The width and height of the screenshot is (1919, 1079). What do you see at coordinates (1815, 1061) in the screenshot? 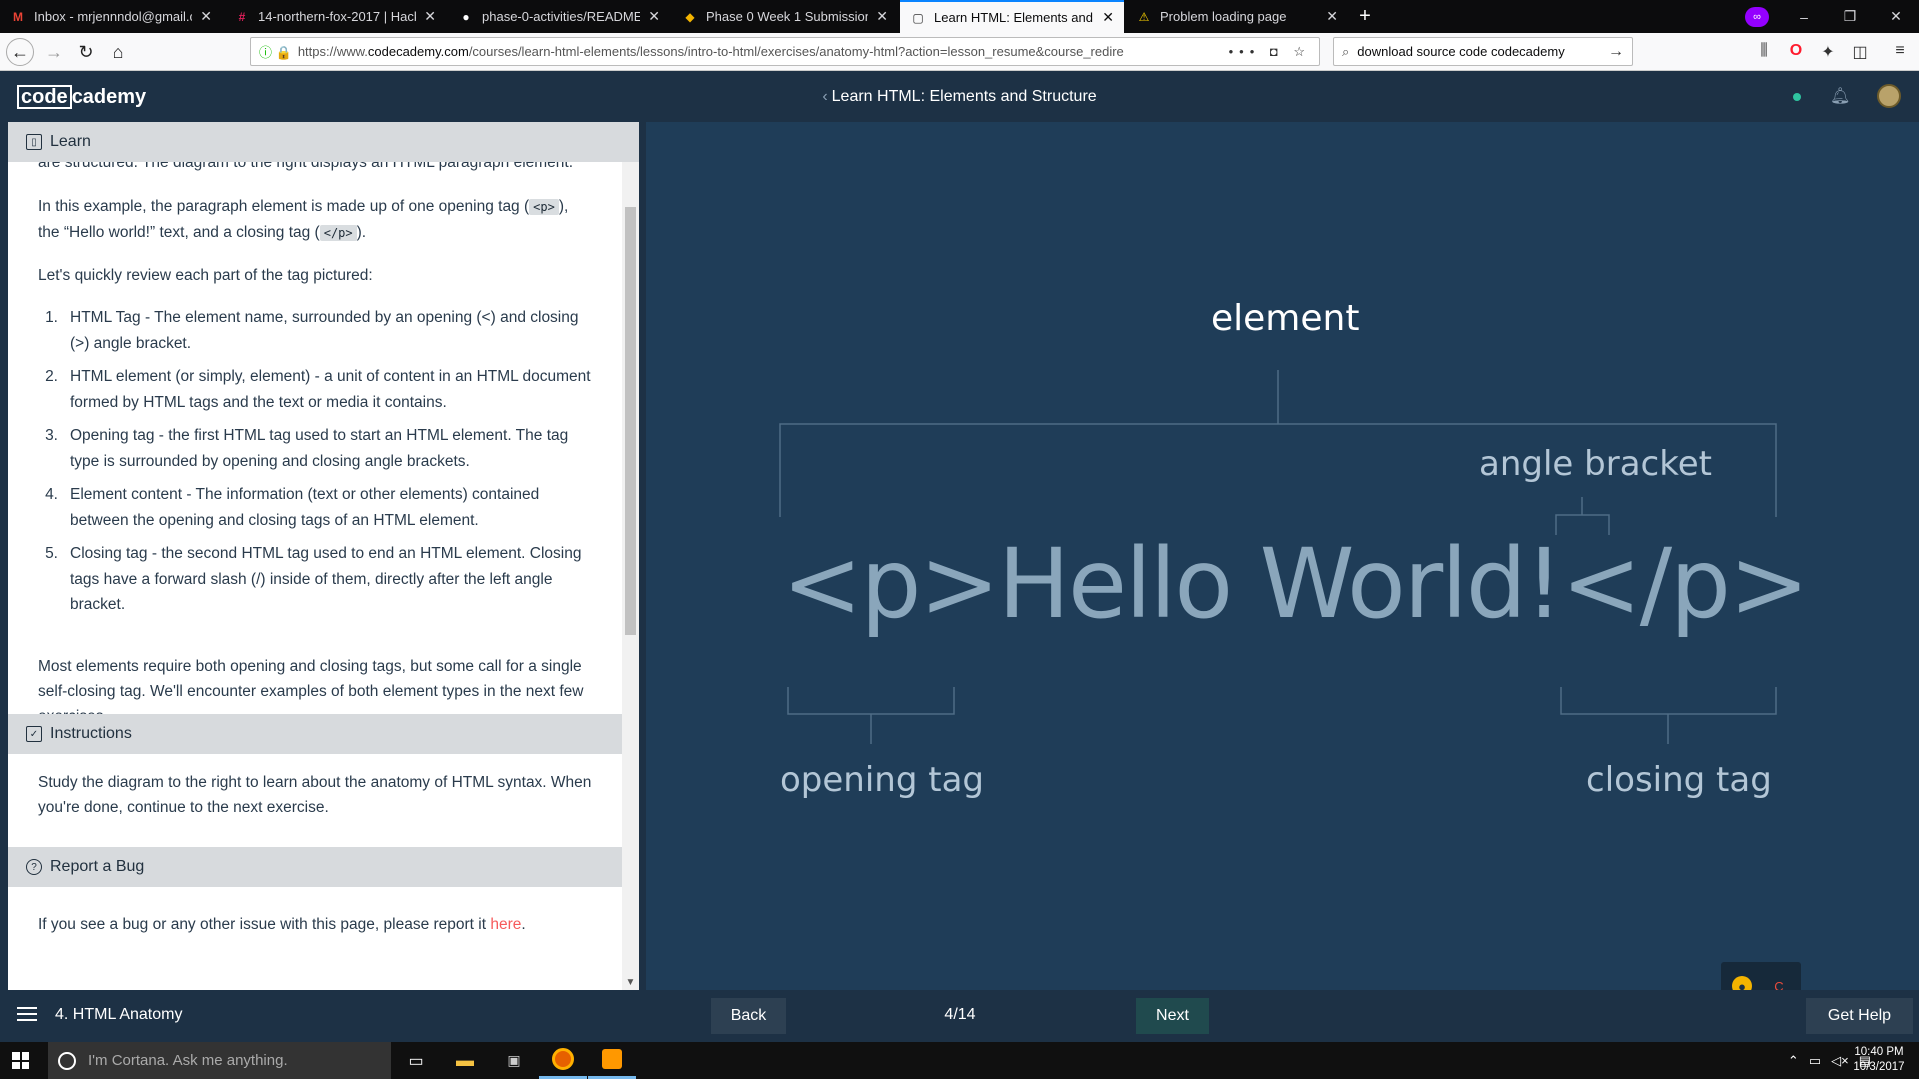
I see `network-icon: ▭` at bounding box center [1815, 1061].